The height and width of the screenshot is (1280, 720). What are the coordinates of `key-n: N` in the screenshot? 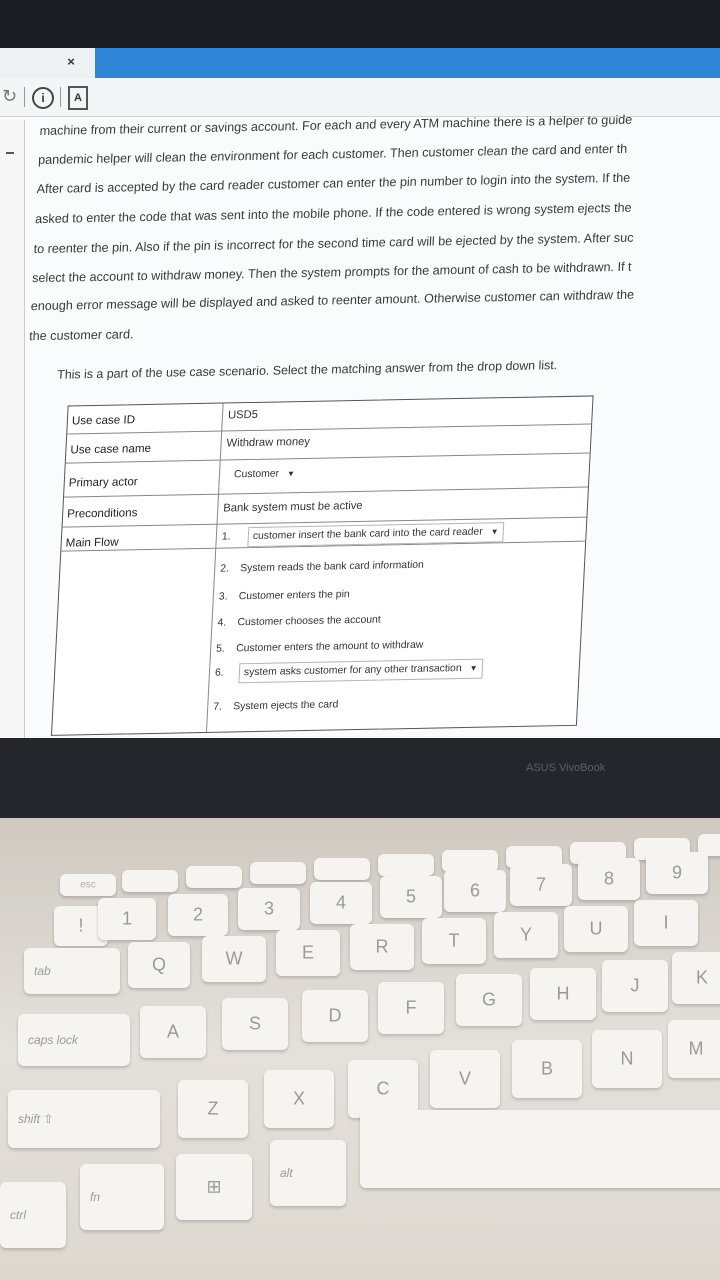 It's located at (627, 1059).